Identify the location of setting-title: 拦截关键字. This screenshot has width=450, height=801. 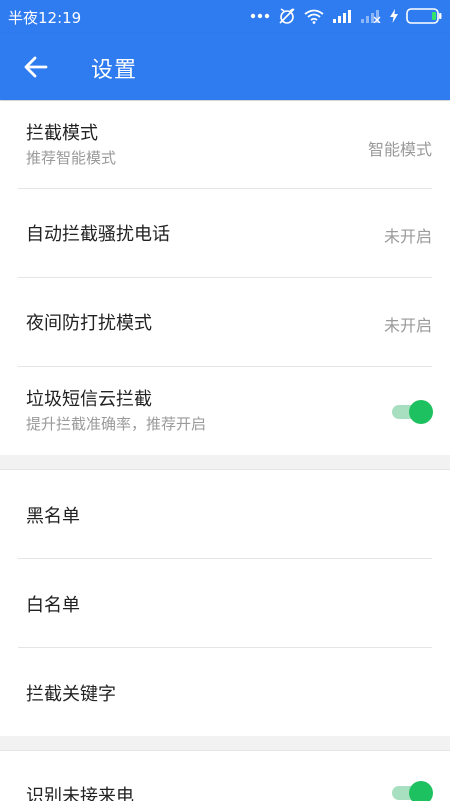
(71, 694).